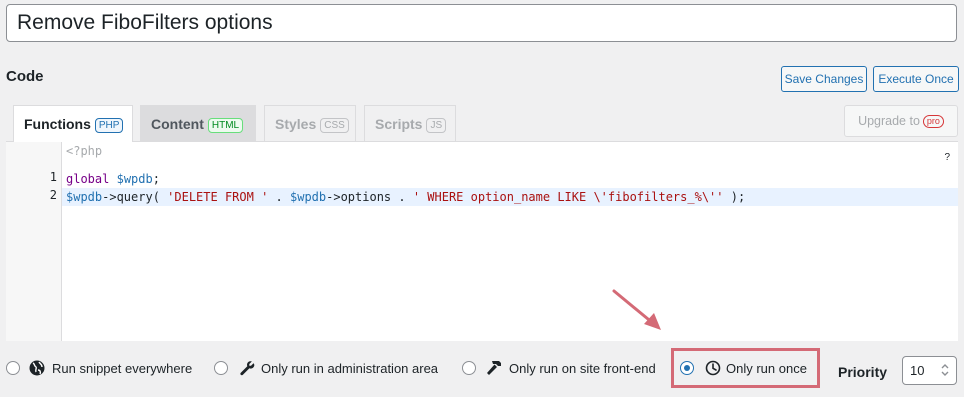 This screenshot has height=397, width=964. What do you see at coordinates (933, 121) in the screenshot?
I see `pro-badge: pro` at bounding box center [933, 121].